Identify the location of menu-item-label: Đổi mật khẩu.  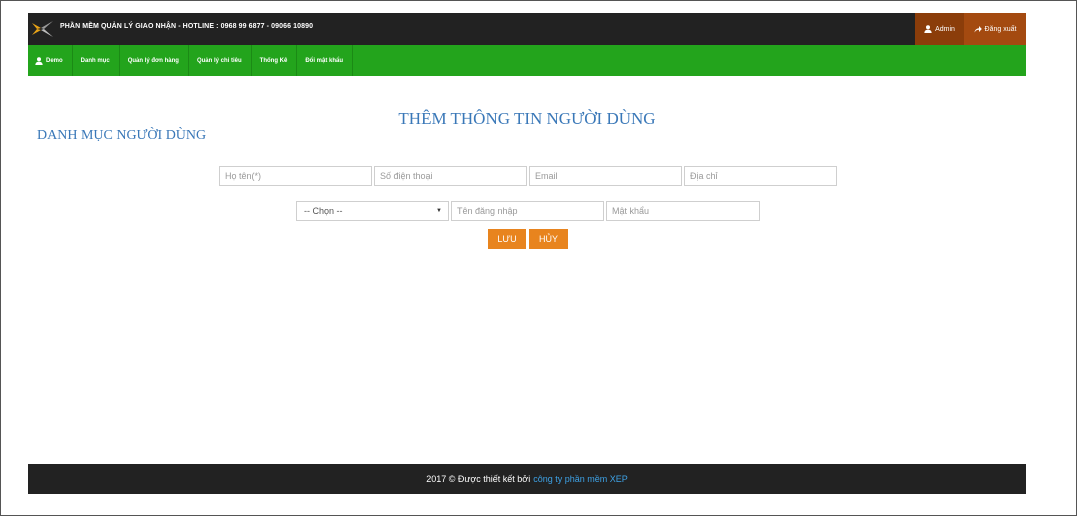
(324, 60).